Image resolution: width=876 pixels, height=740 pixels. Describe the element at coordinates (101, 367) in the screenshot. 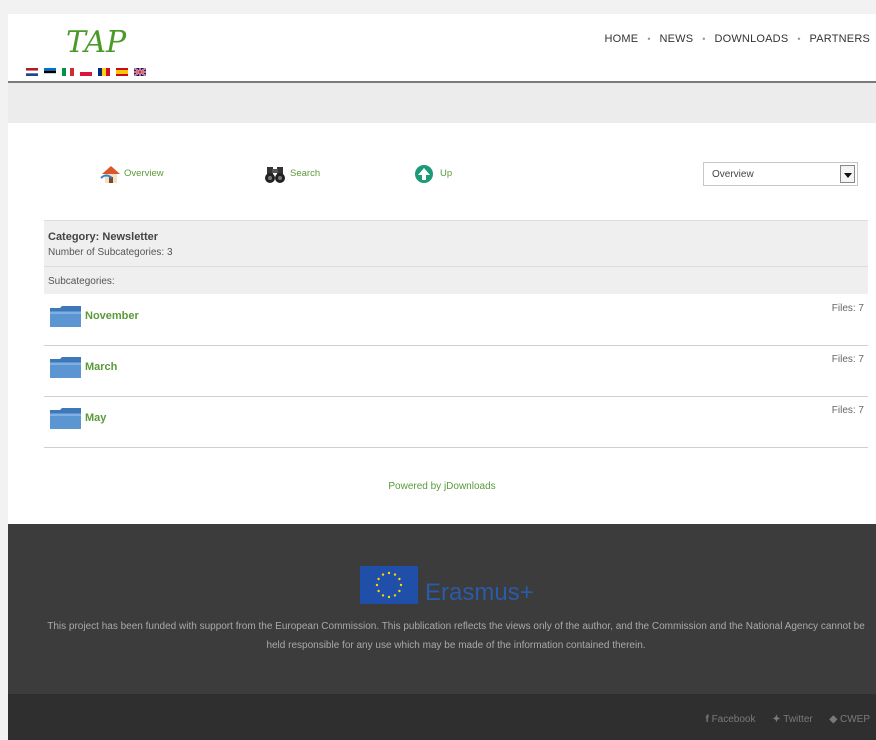

I see `subcategory-link: March` at that location.